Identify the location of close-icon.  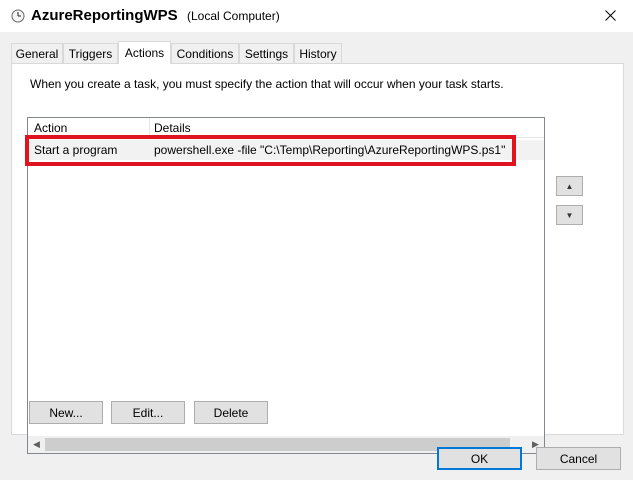
(610, 15).